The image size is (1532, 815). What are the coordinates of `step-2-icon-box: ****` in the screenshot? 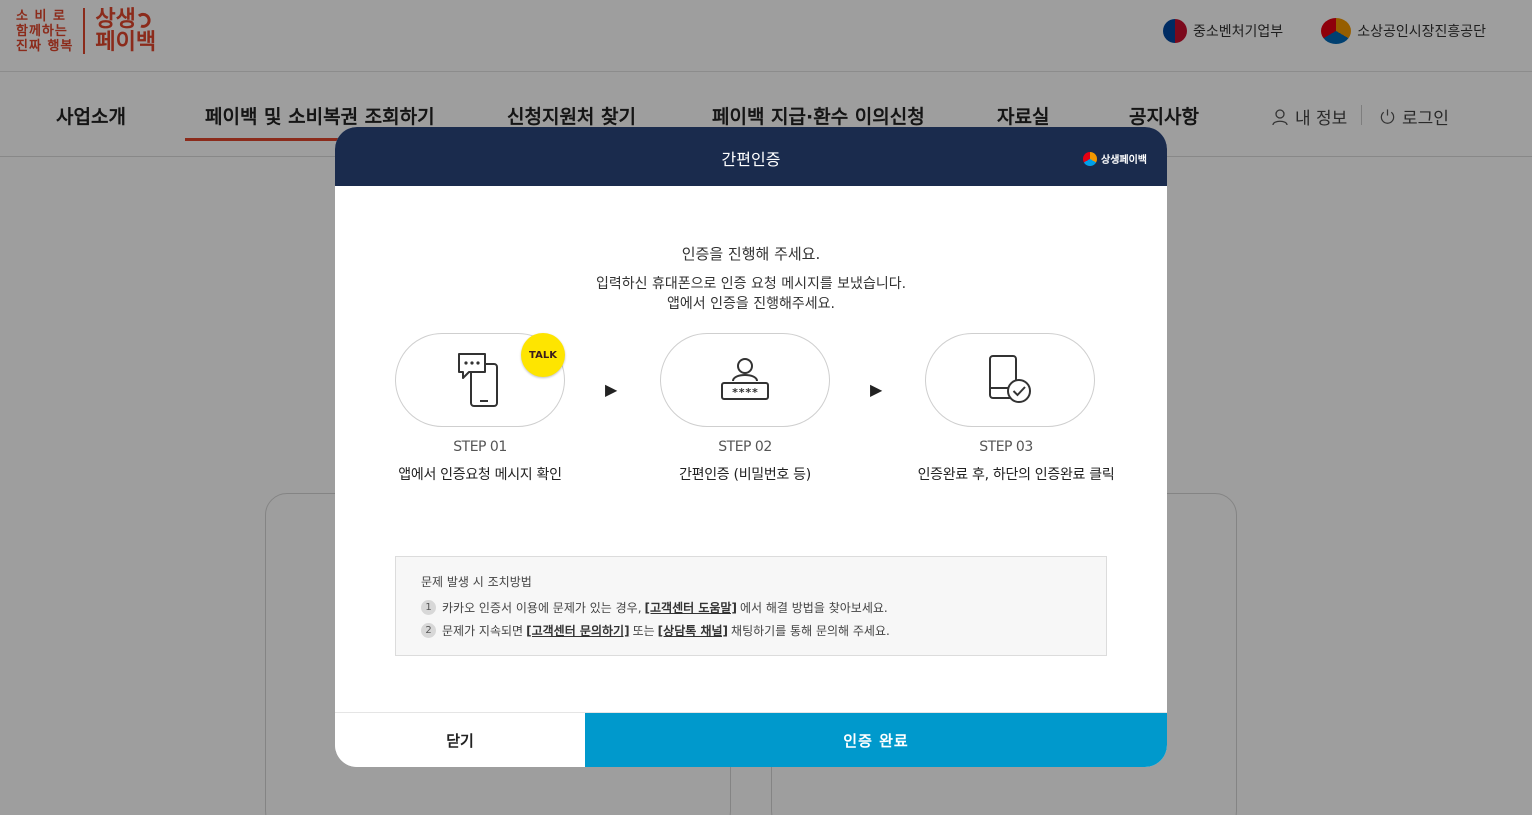 It's located at (745, 380).